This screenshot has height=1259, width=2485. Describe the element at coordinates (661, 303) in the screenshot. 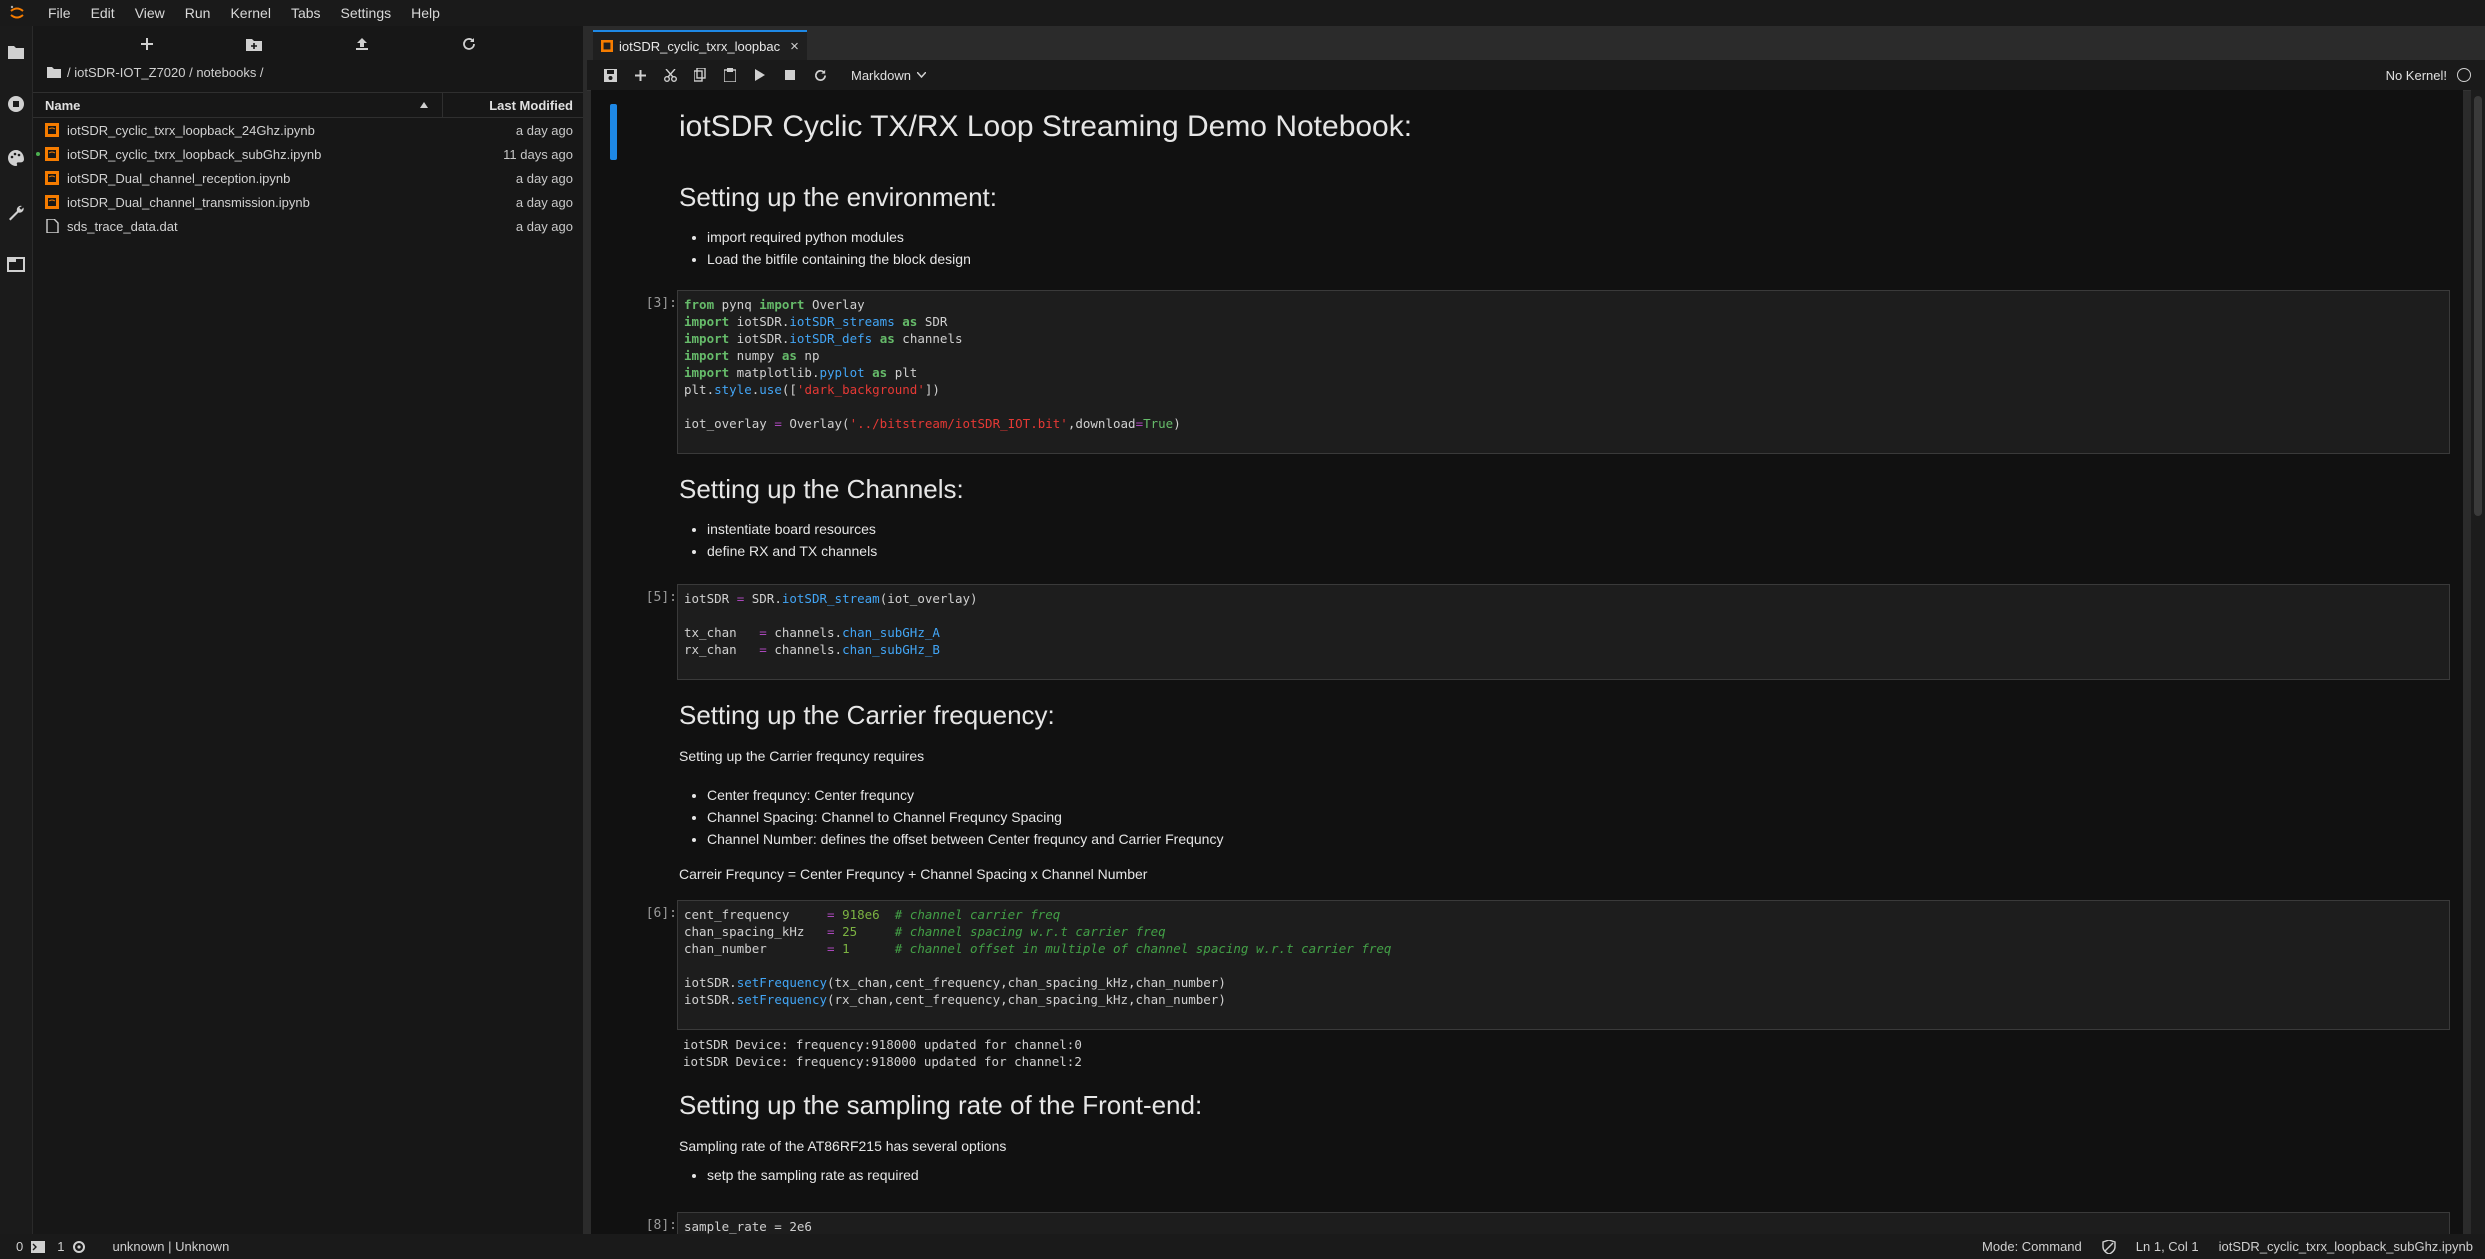

I see `cell-prompt: [3]:` at that location.